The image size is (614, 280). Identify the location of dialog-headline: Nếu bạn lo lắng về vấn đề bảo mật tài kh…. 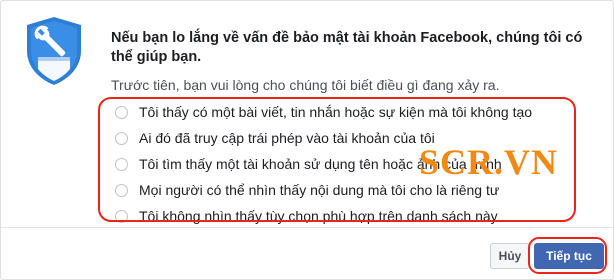
(347, 47).